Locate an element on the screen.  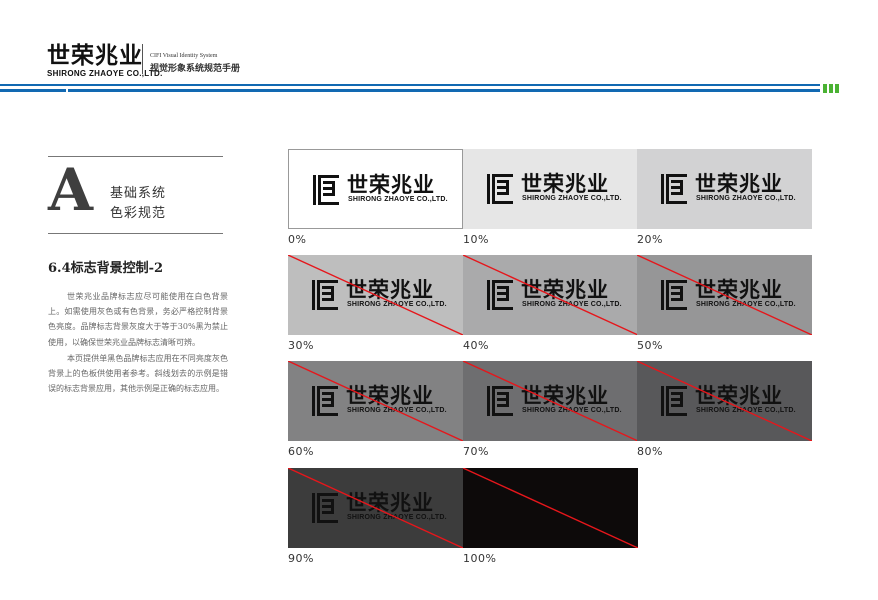
header-subtitle-cn: 视觉形象系统规范手册 is located at coordinates (195, 69).